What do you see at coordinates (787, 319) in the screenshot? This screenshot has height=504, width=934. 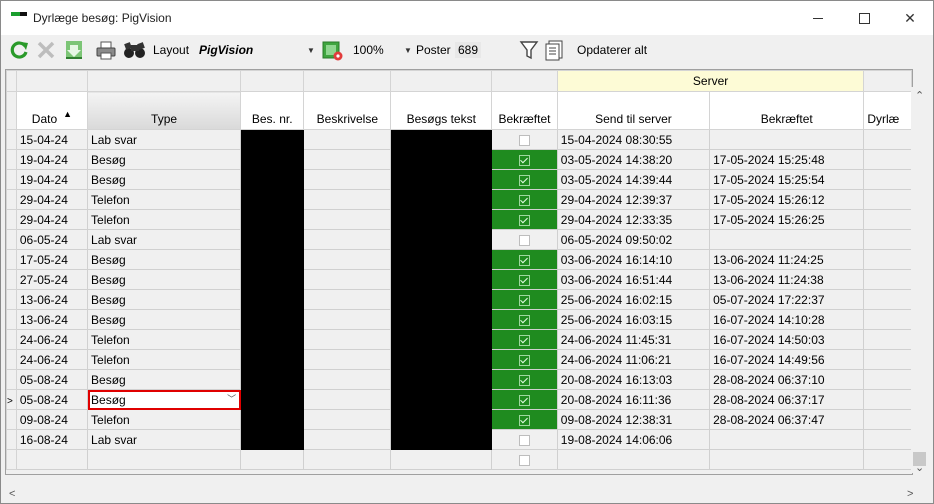 I see `cell-server-bekraeftet: 16-07-2024 14:10:28` at bounding box center [787, 319].